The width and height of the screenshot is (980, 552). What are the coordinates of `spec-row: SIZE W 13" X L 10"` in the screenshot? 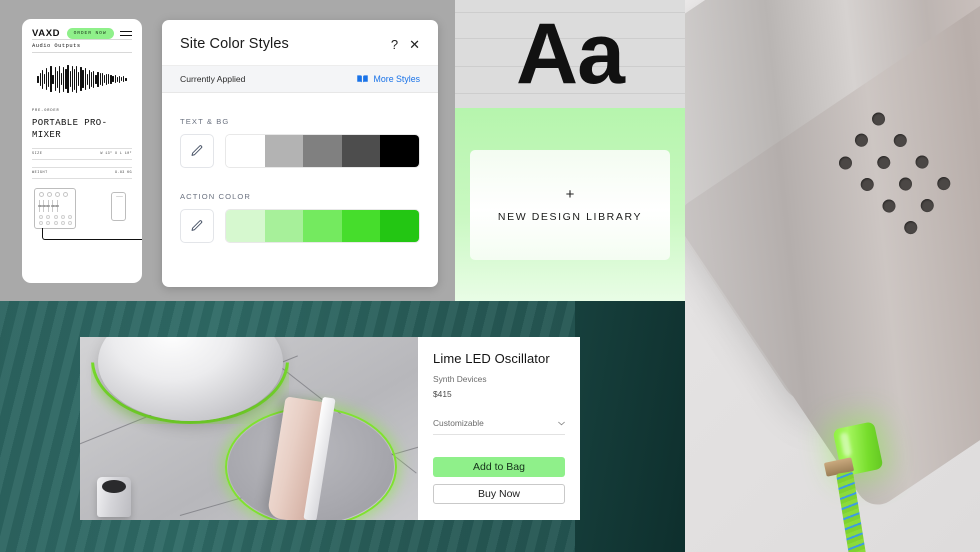 It's located at (82, 154).